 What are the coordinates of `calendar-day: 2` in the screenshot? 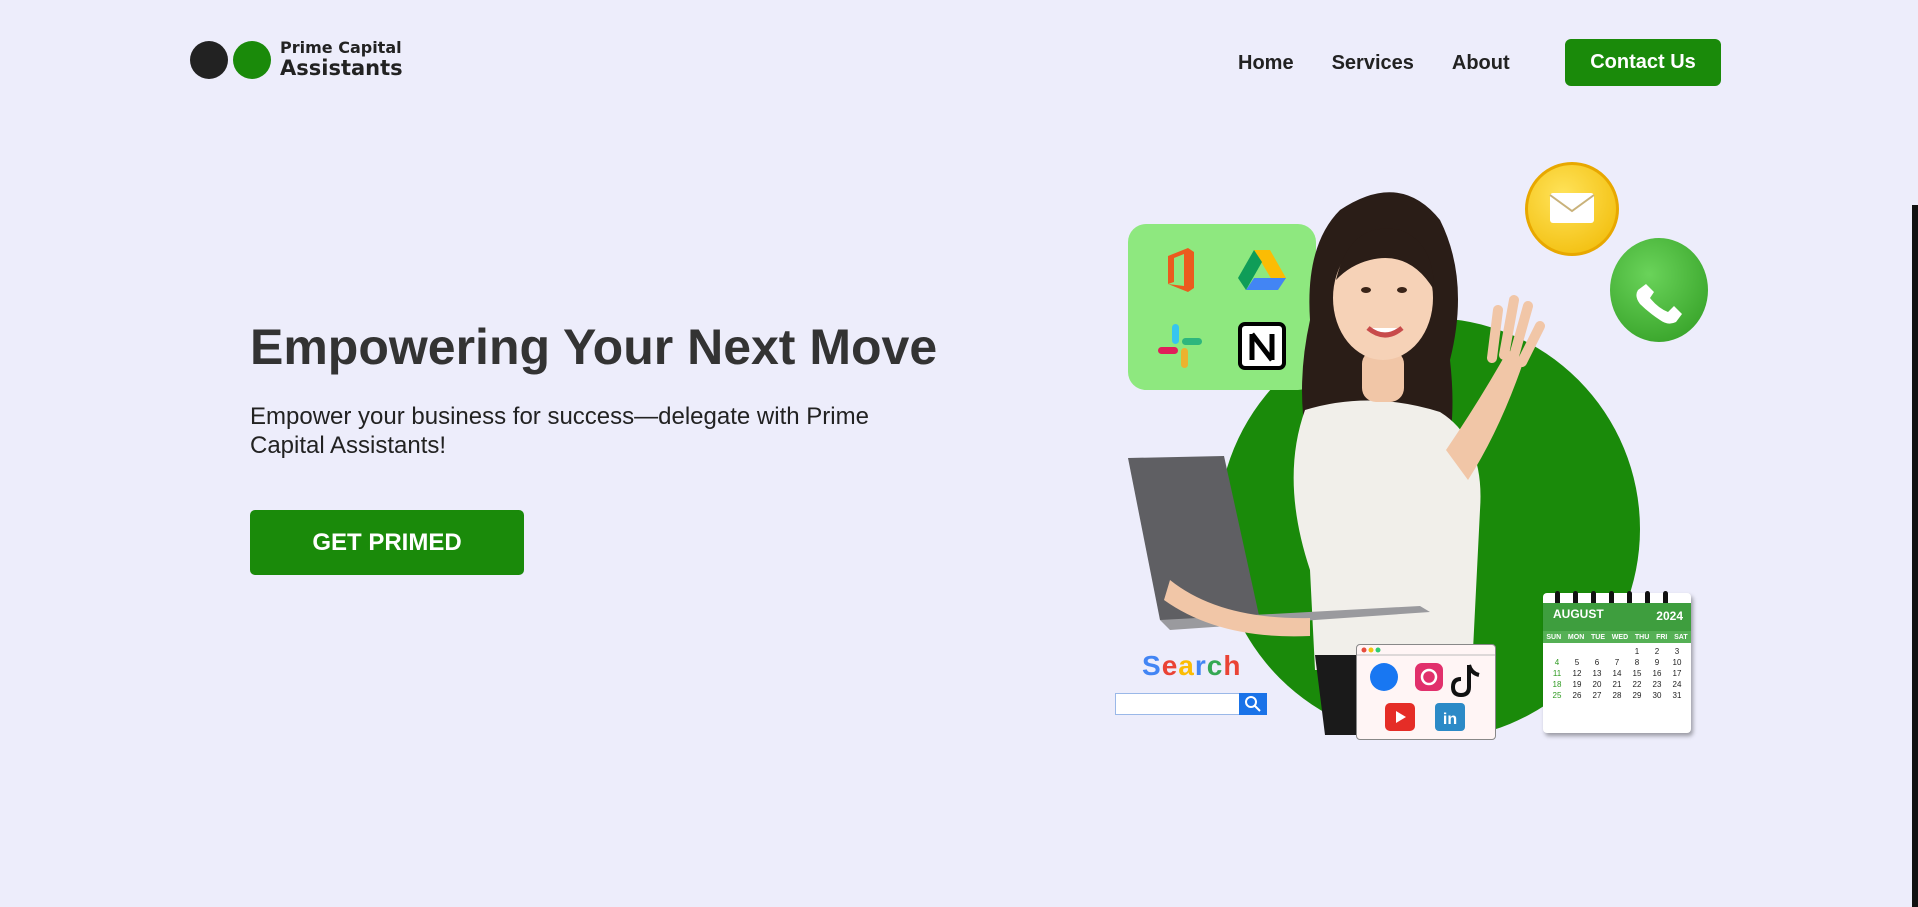 It's located at (1657, 651).